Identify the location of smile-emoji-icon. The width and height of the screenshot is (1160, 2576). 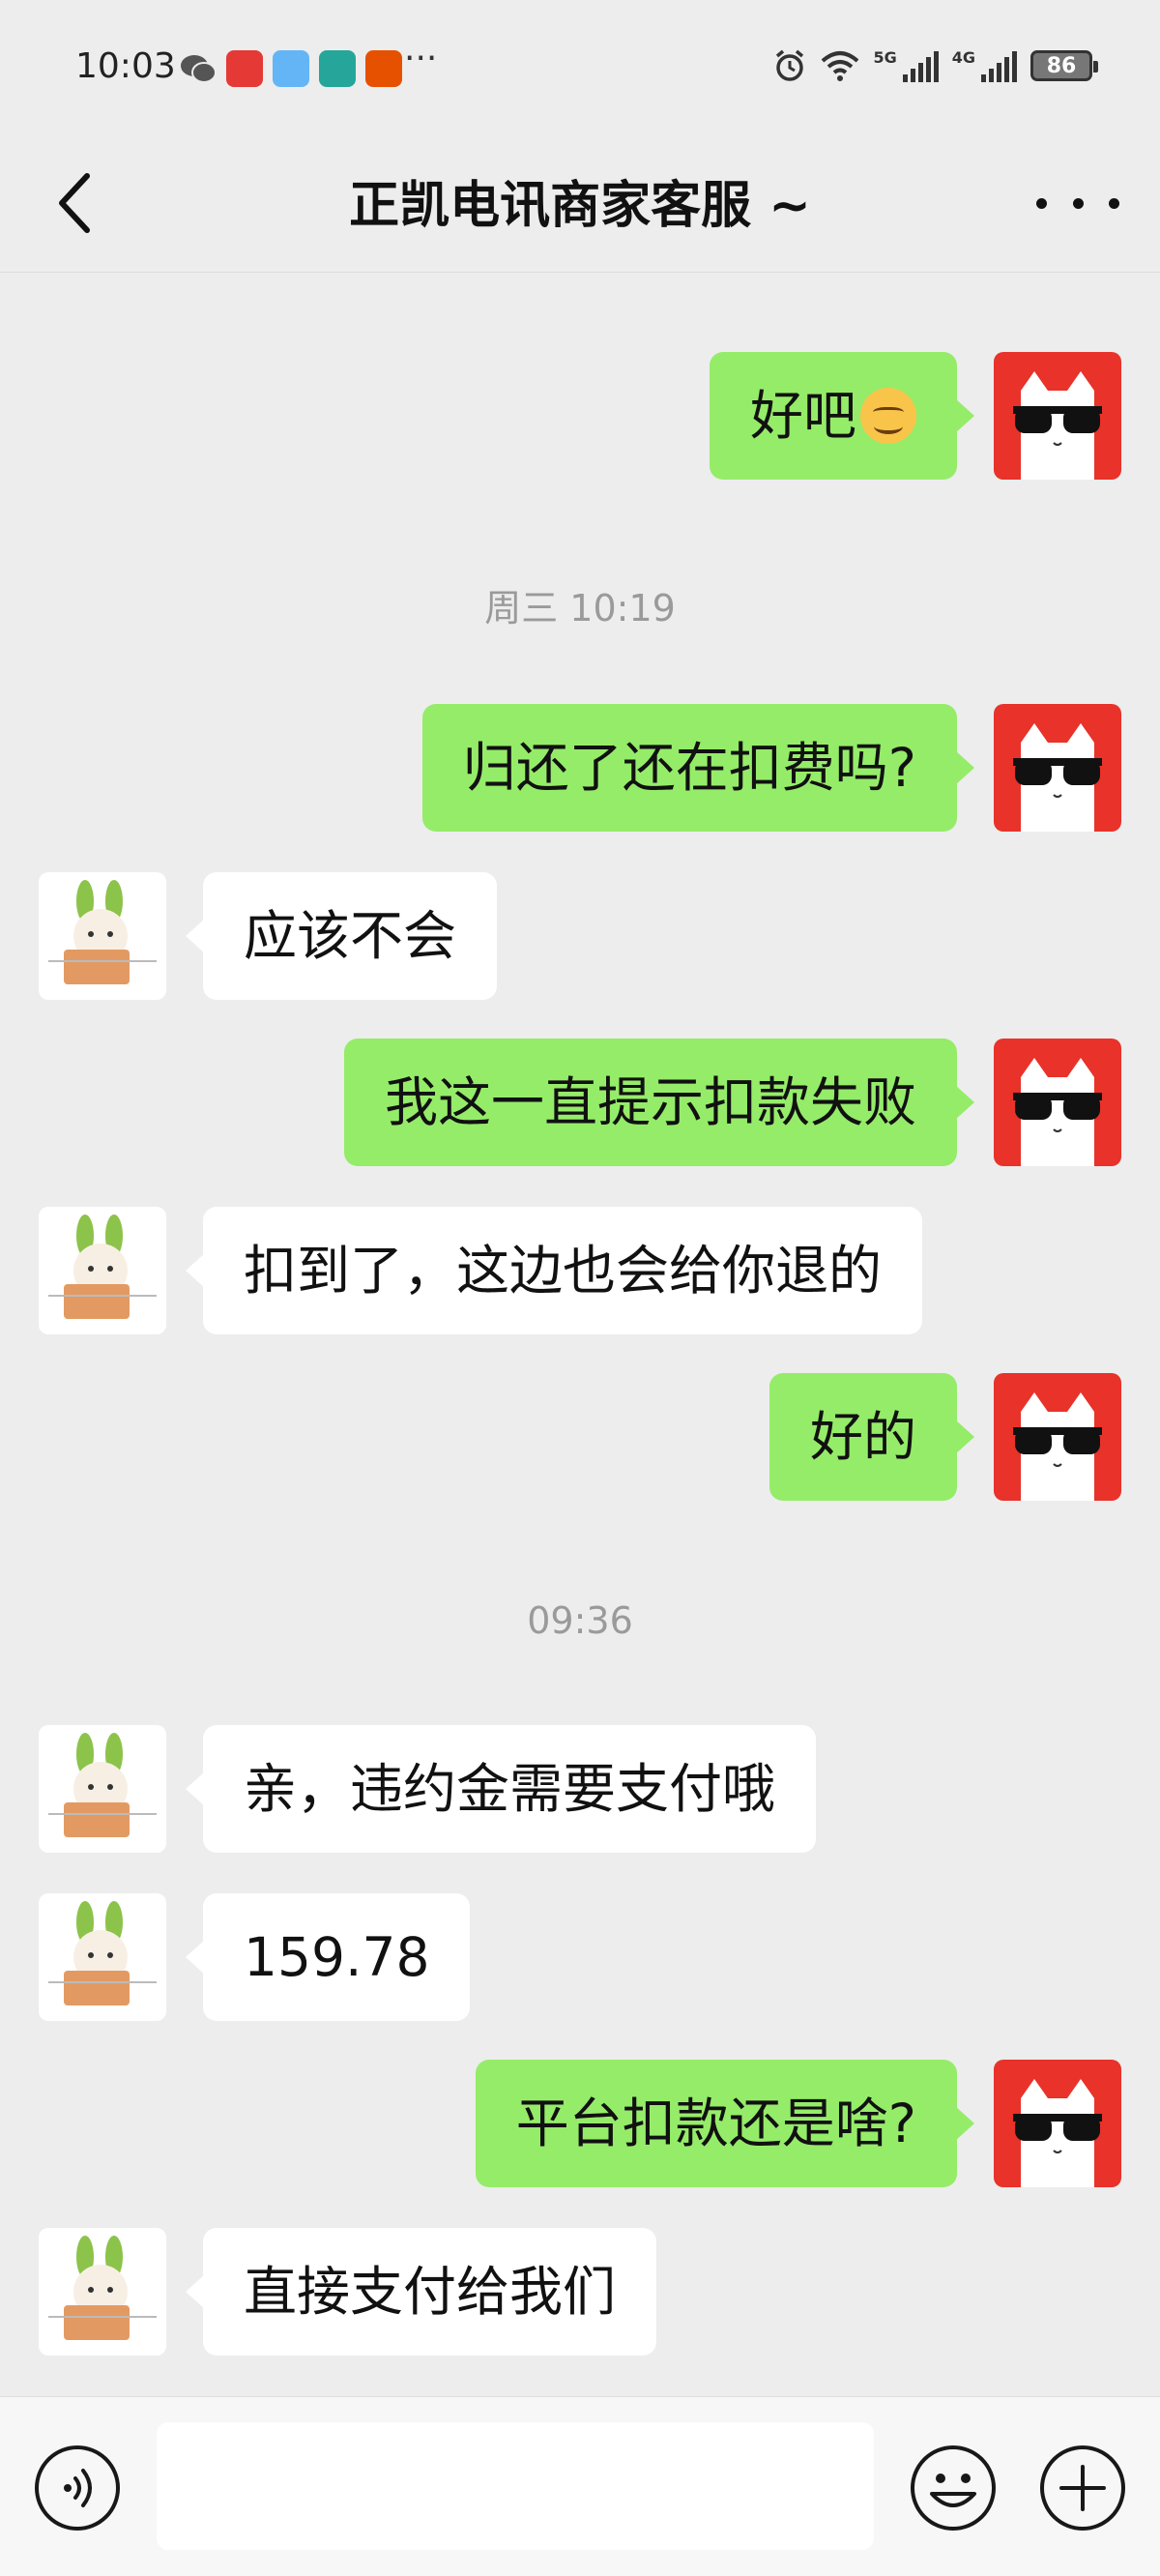
(888, 415).